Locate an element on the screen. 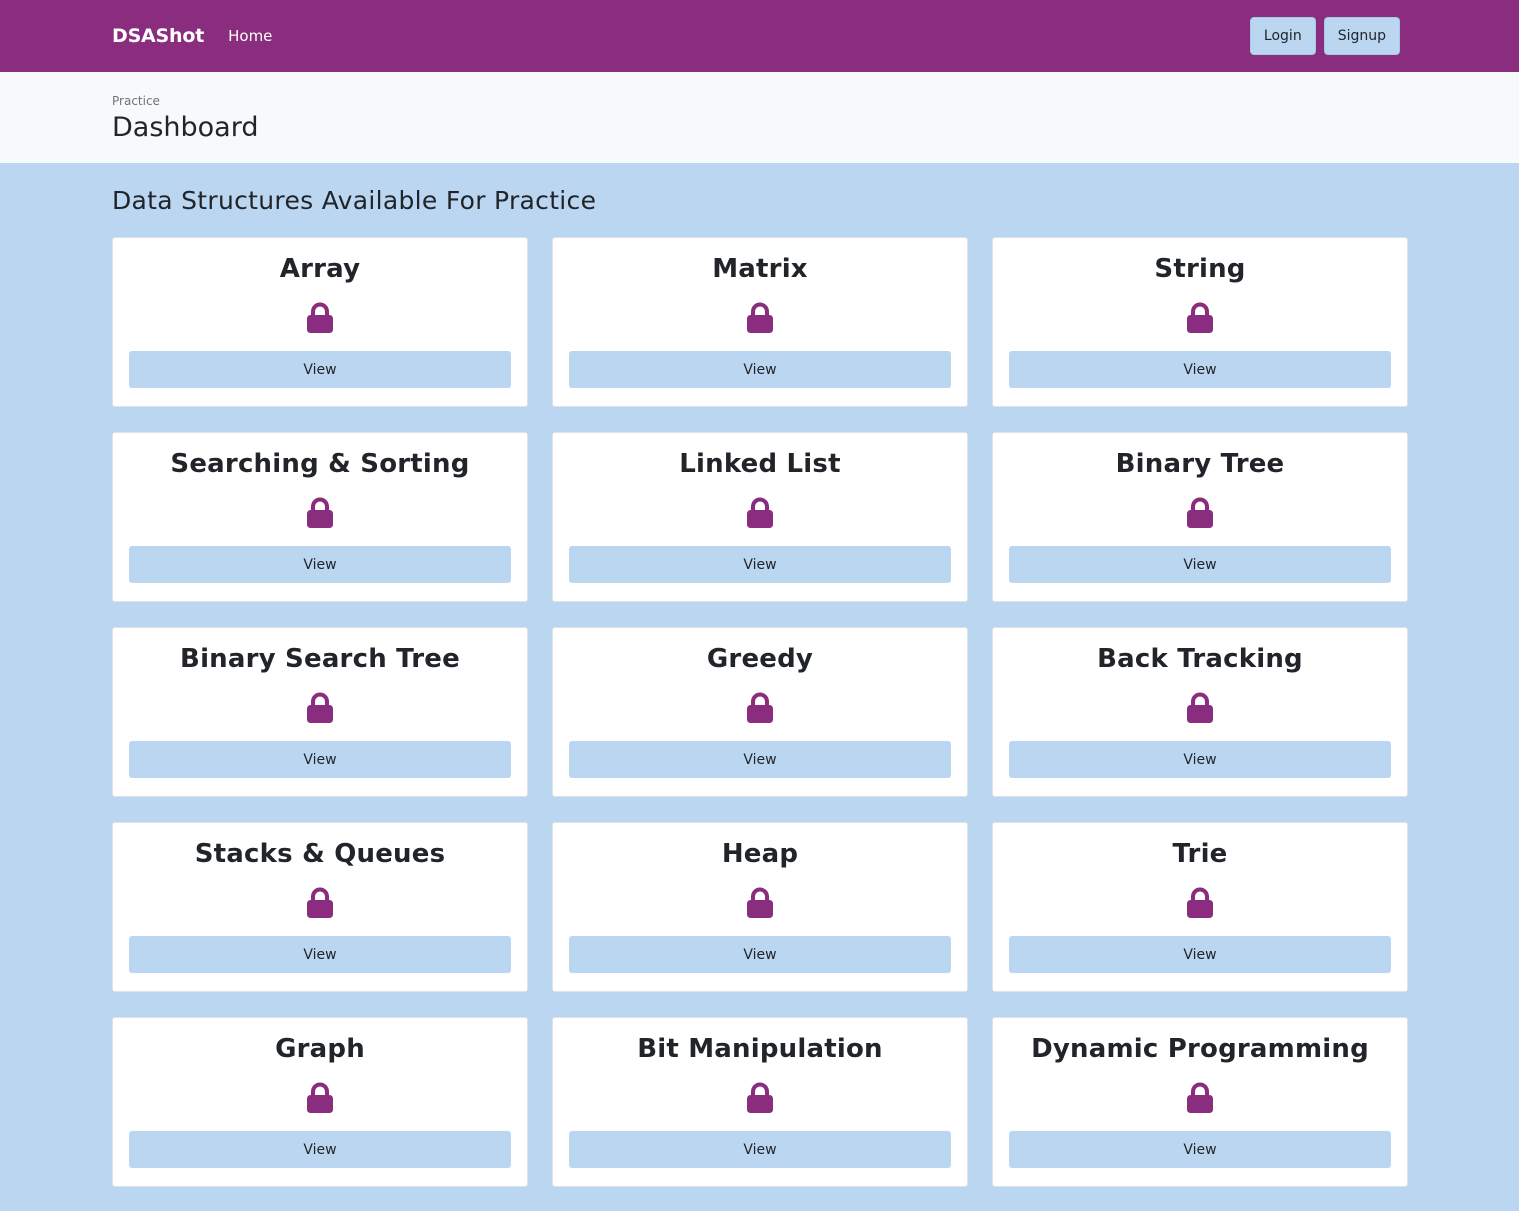  nav-link-home: Home is located at coordinates (250, 36).